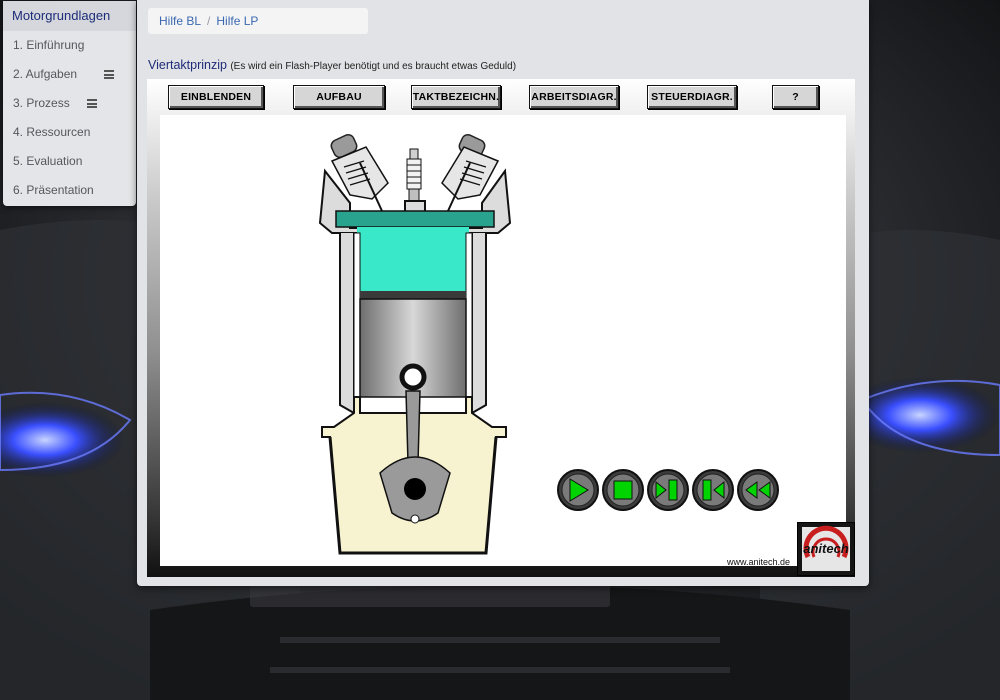  I want to click on sidebar-item-label: 3. Prozess, so click(41, 103).